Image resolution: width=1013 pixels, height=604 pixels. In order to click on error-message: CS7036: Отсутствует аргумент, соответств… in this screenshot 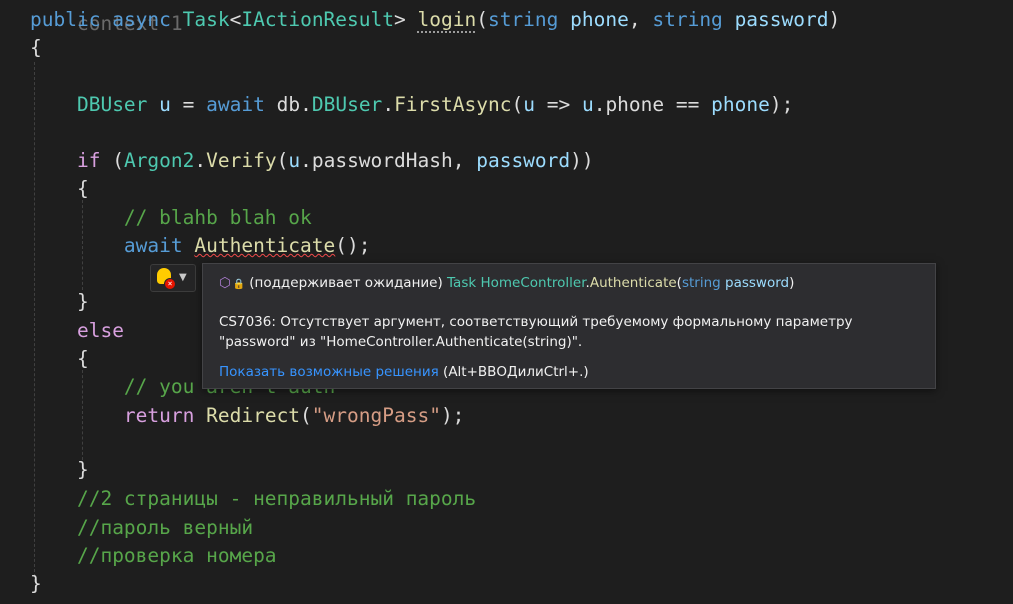, I will do `click(536, 332)`.